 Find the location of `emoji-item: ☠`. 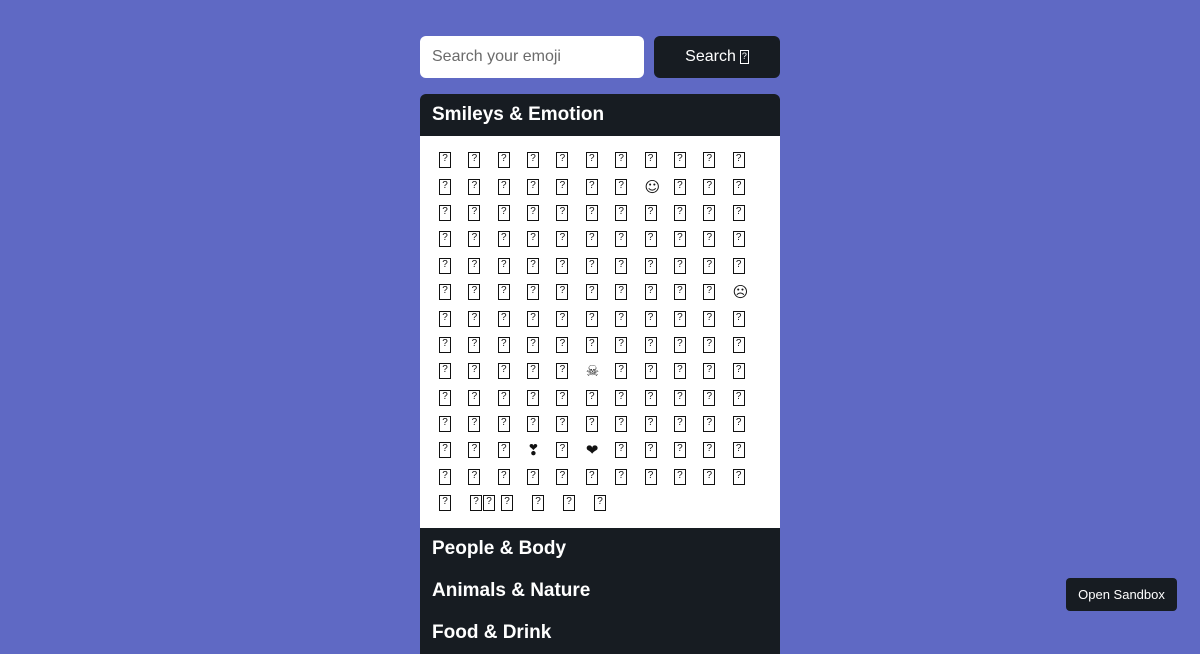

emoji-item: ☠ is located at coordinates (600, 371).